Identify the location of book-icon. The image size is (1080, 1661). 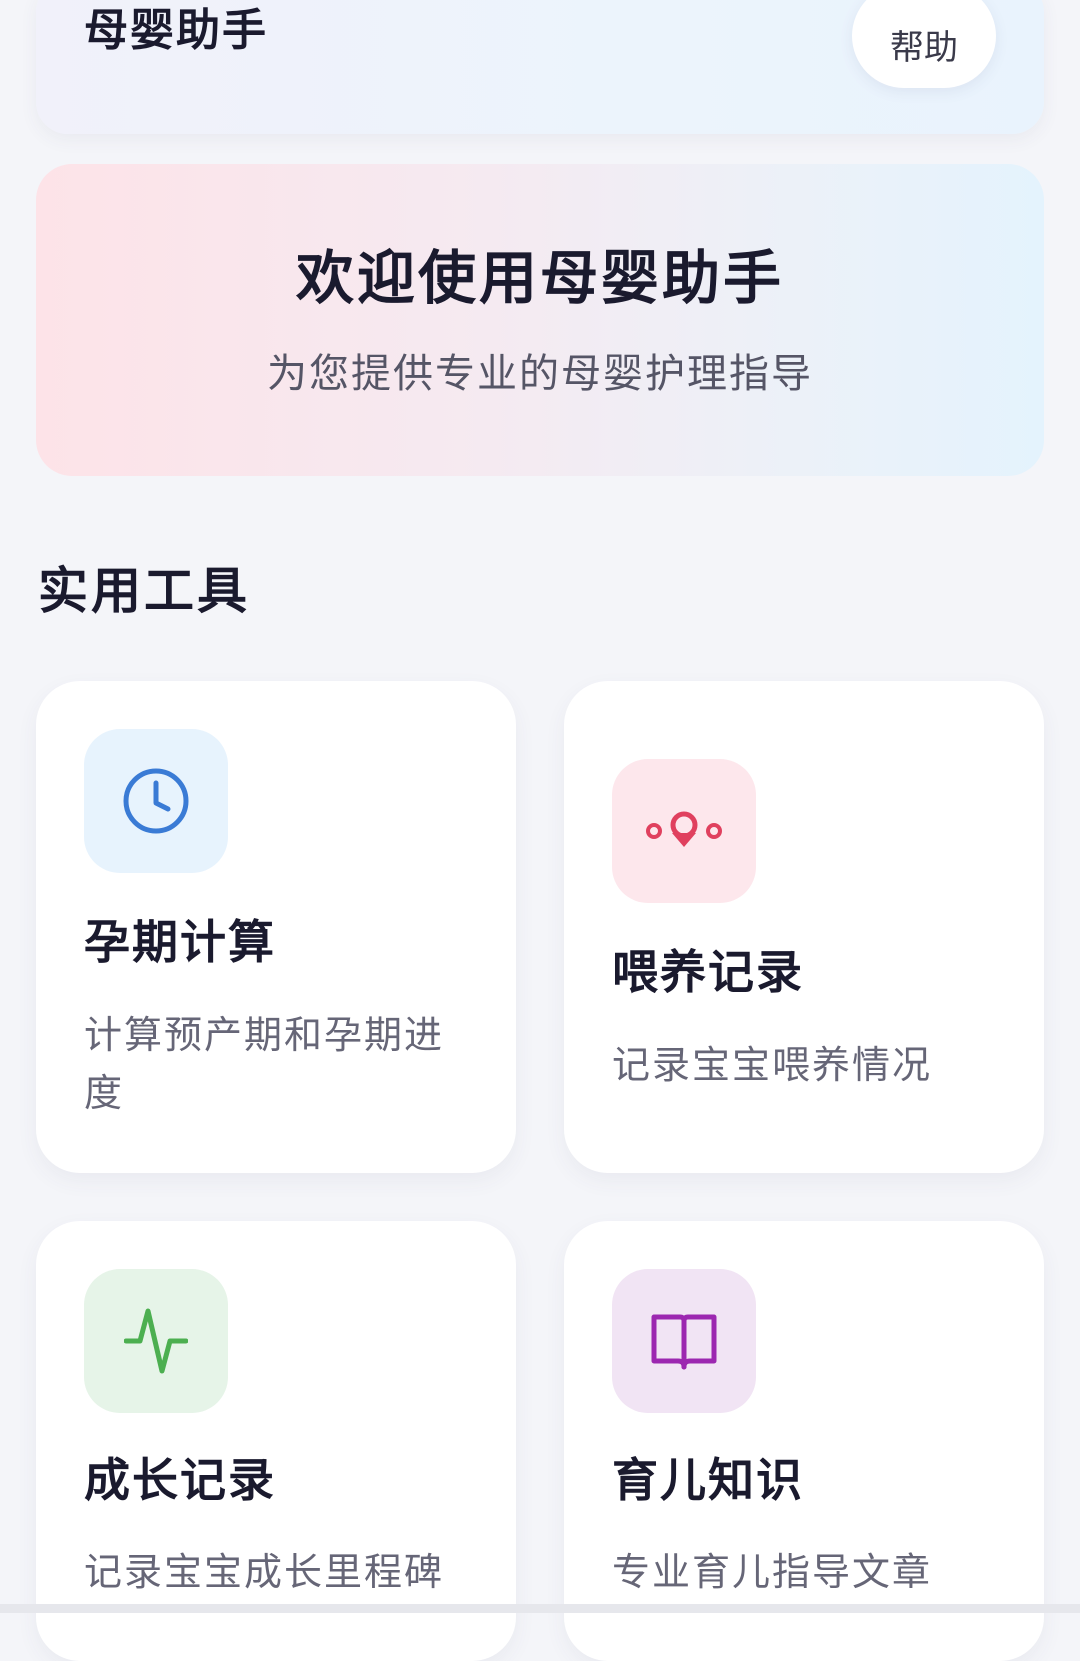
(684, 1342).